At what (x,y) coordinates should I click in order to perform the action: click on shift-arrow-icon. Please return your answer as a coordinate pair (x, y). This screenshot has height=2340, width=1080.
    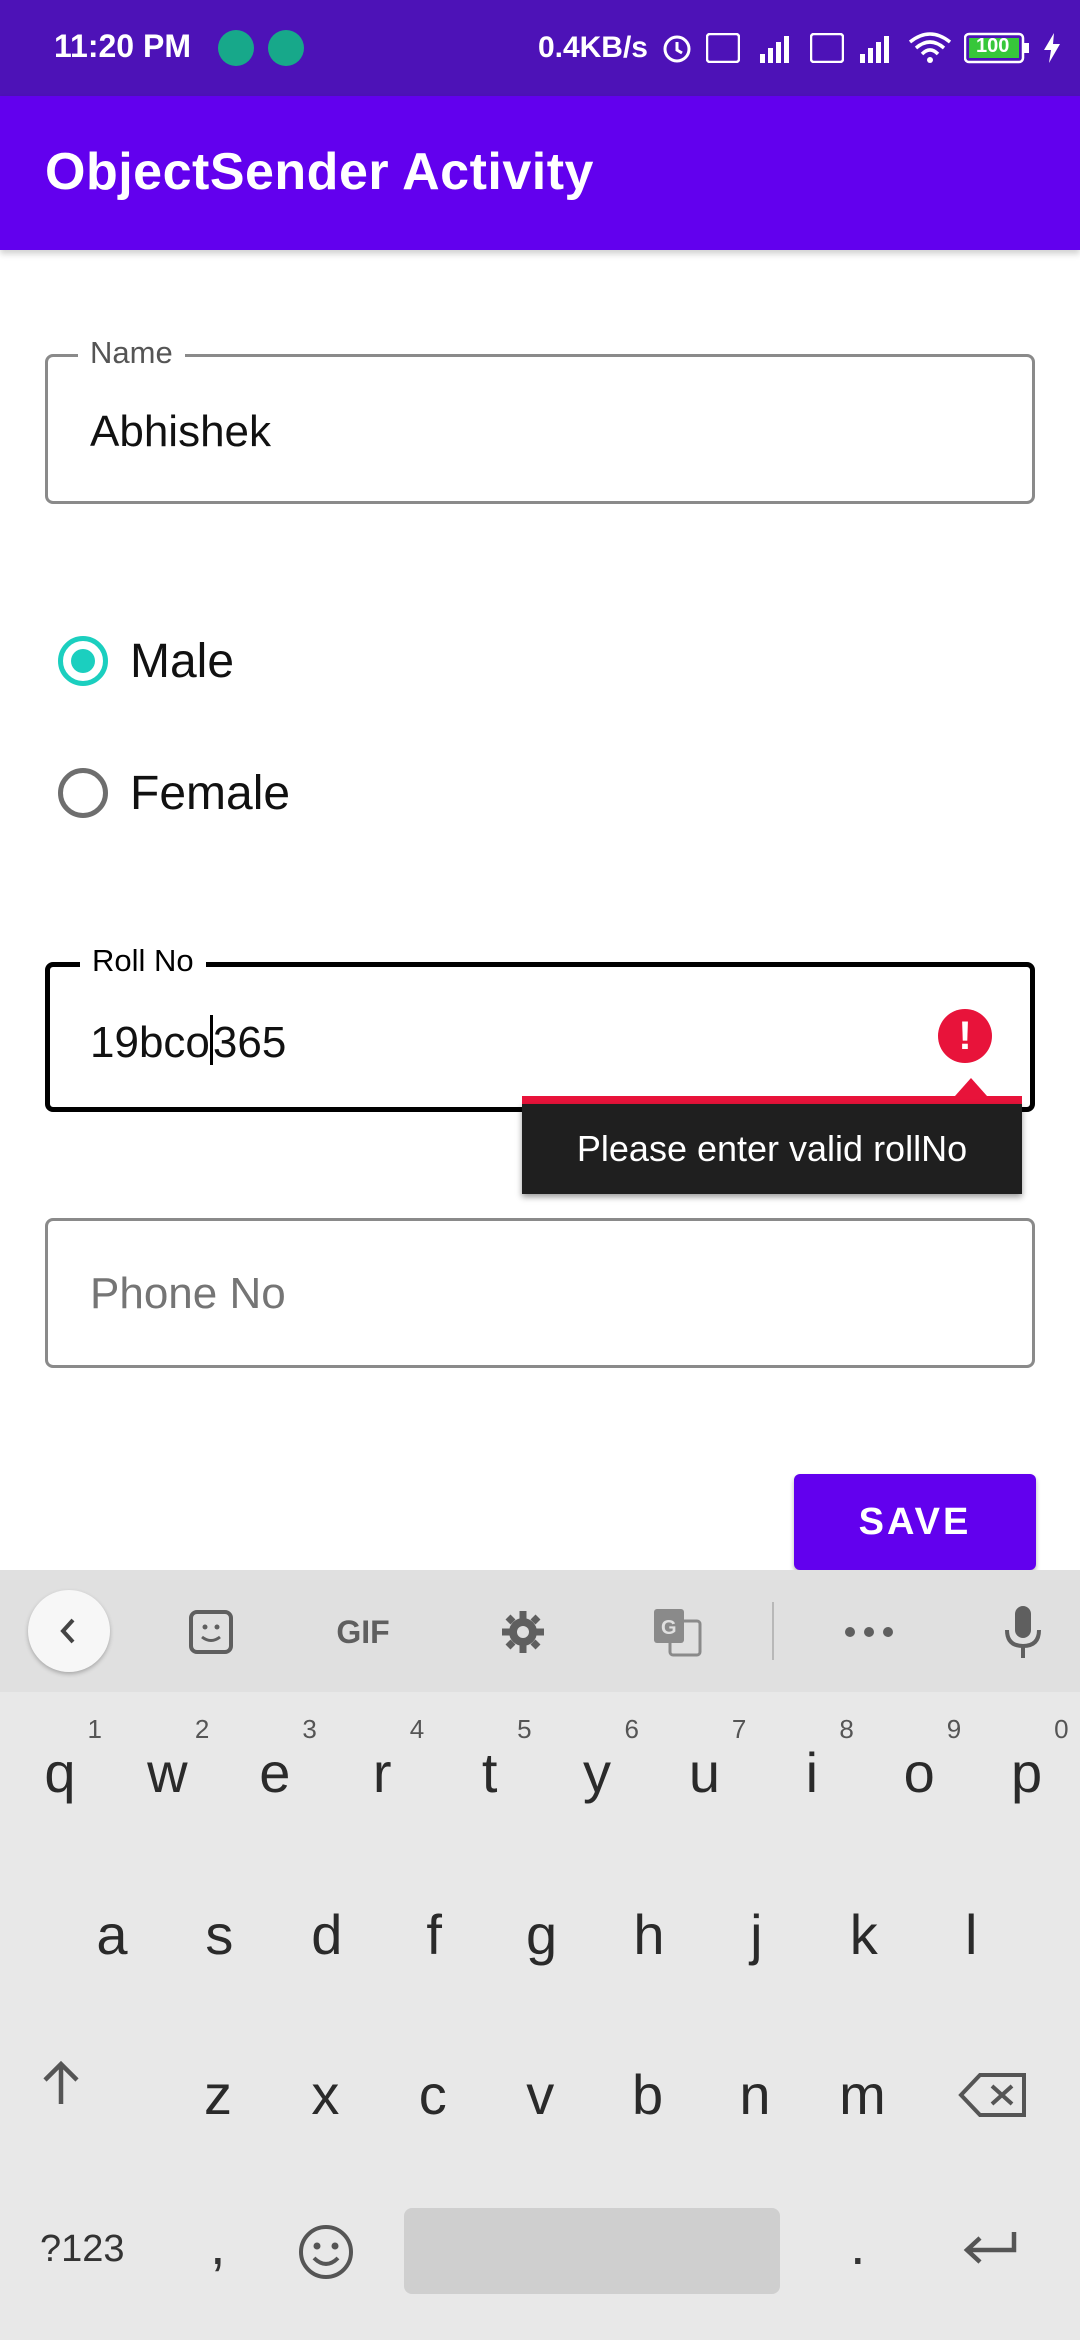
    Looking at the image, I should click on (61, 2082).